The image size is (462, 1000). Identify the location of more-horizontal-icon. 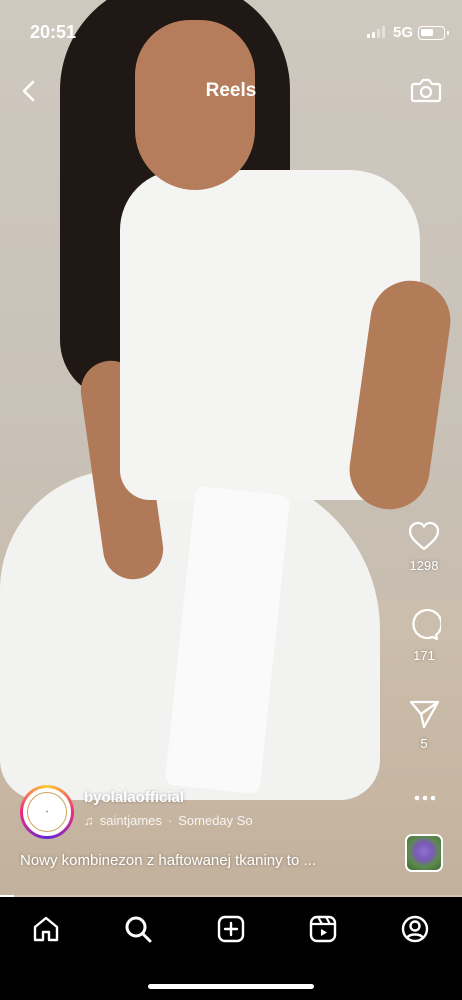
(425, 798).